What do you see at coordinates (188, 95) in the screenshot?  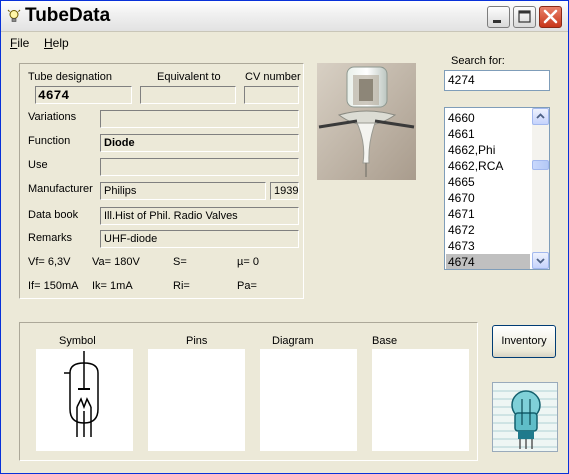 I see `equivalent-field` at bounding box center [188, 95].